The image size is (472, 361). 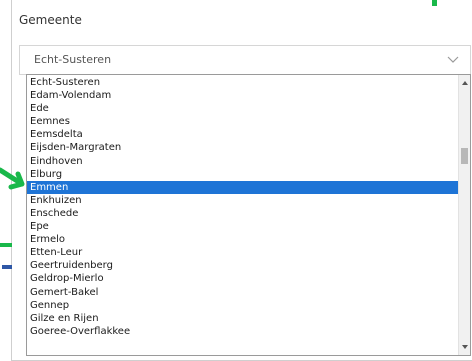 I want to click on scrollbar, so click(x=464, y=215).